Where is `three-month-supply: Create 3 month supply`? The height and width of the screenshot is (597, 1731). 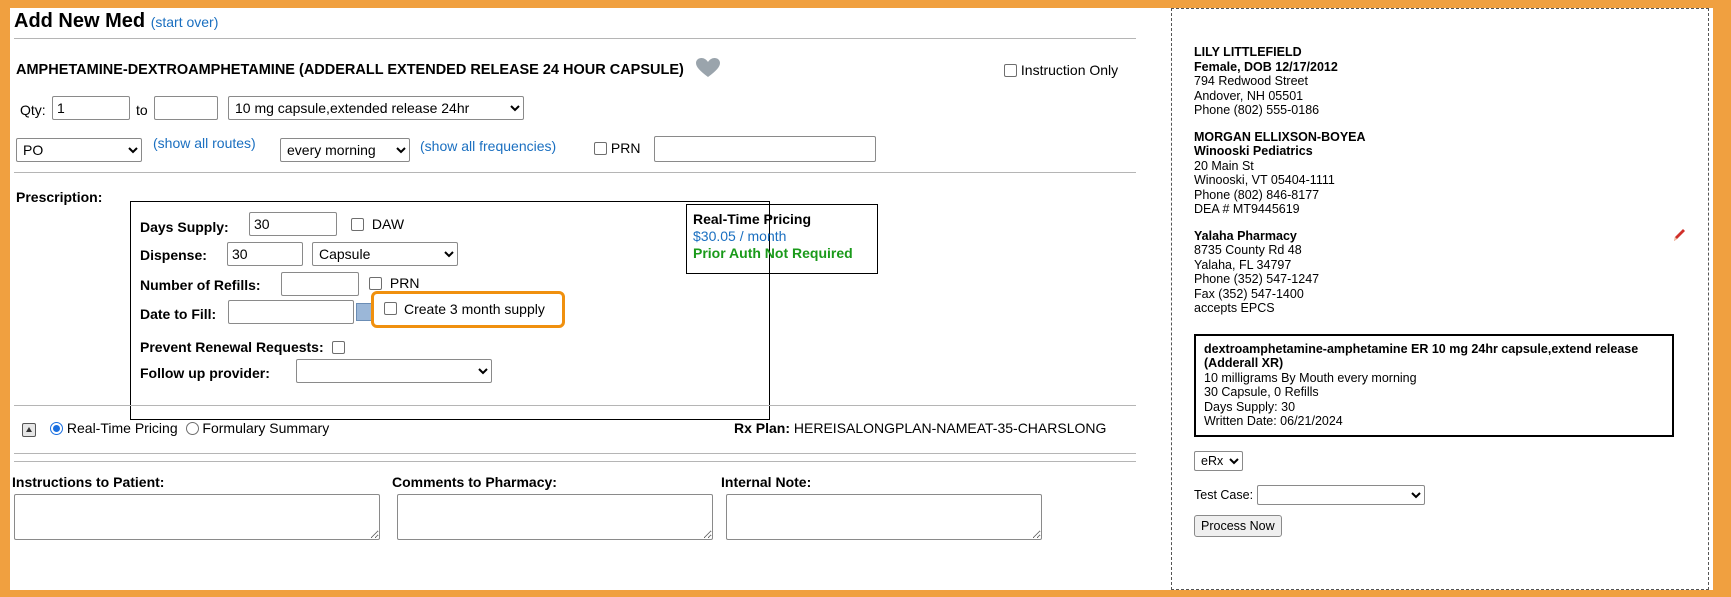 three-month-supply: Create 3 month supply is located at coordinates (468, 309).